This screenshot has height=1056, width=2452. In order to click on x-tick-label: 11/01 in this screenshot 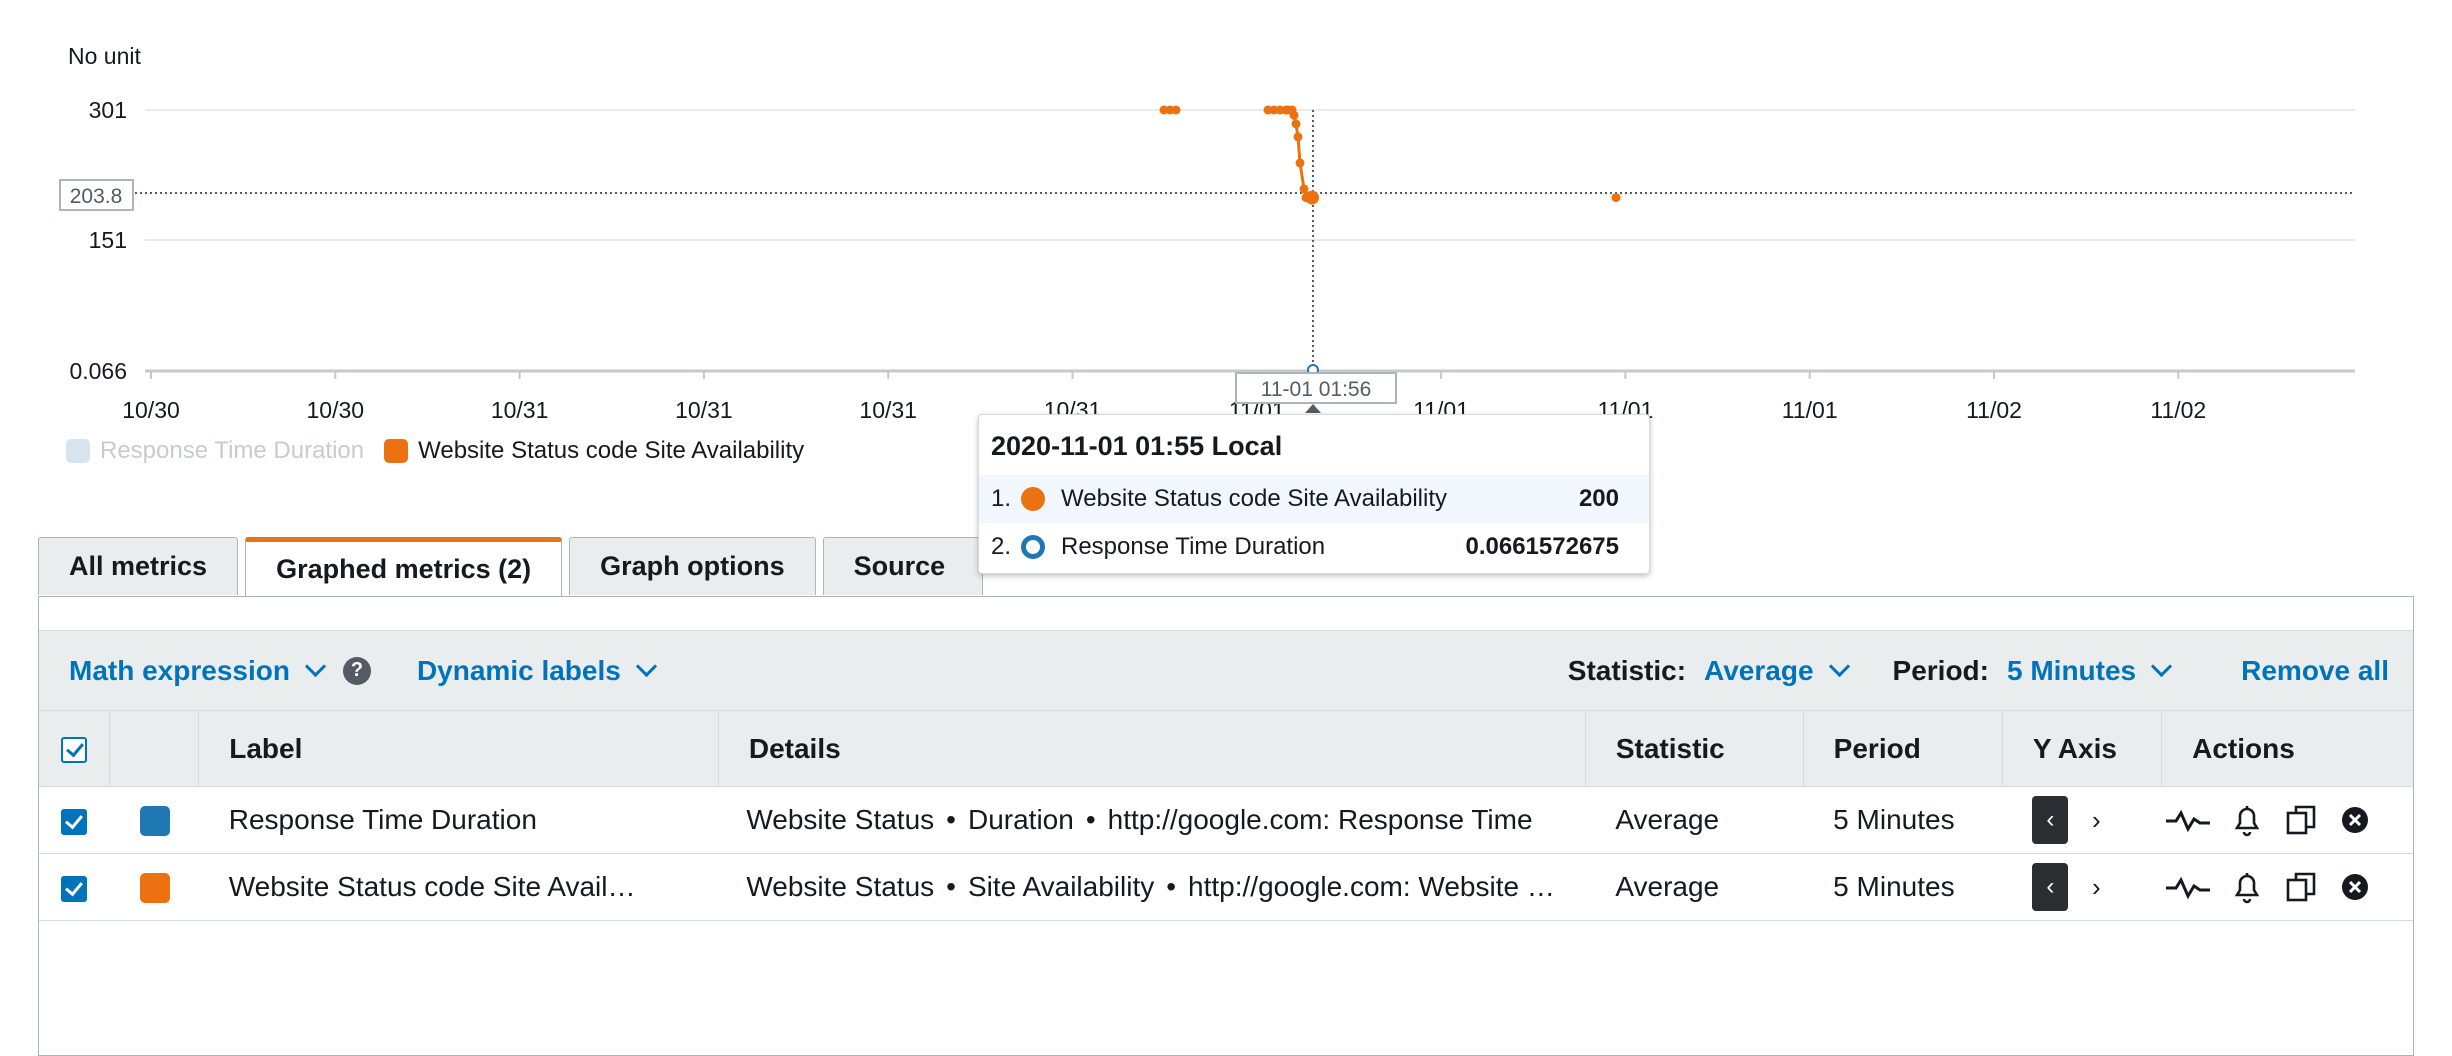, I will do `click(1810, 408)`.